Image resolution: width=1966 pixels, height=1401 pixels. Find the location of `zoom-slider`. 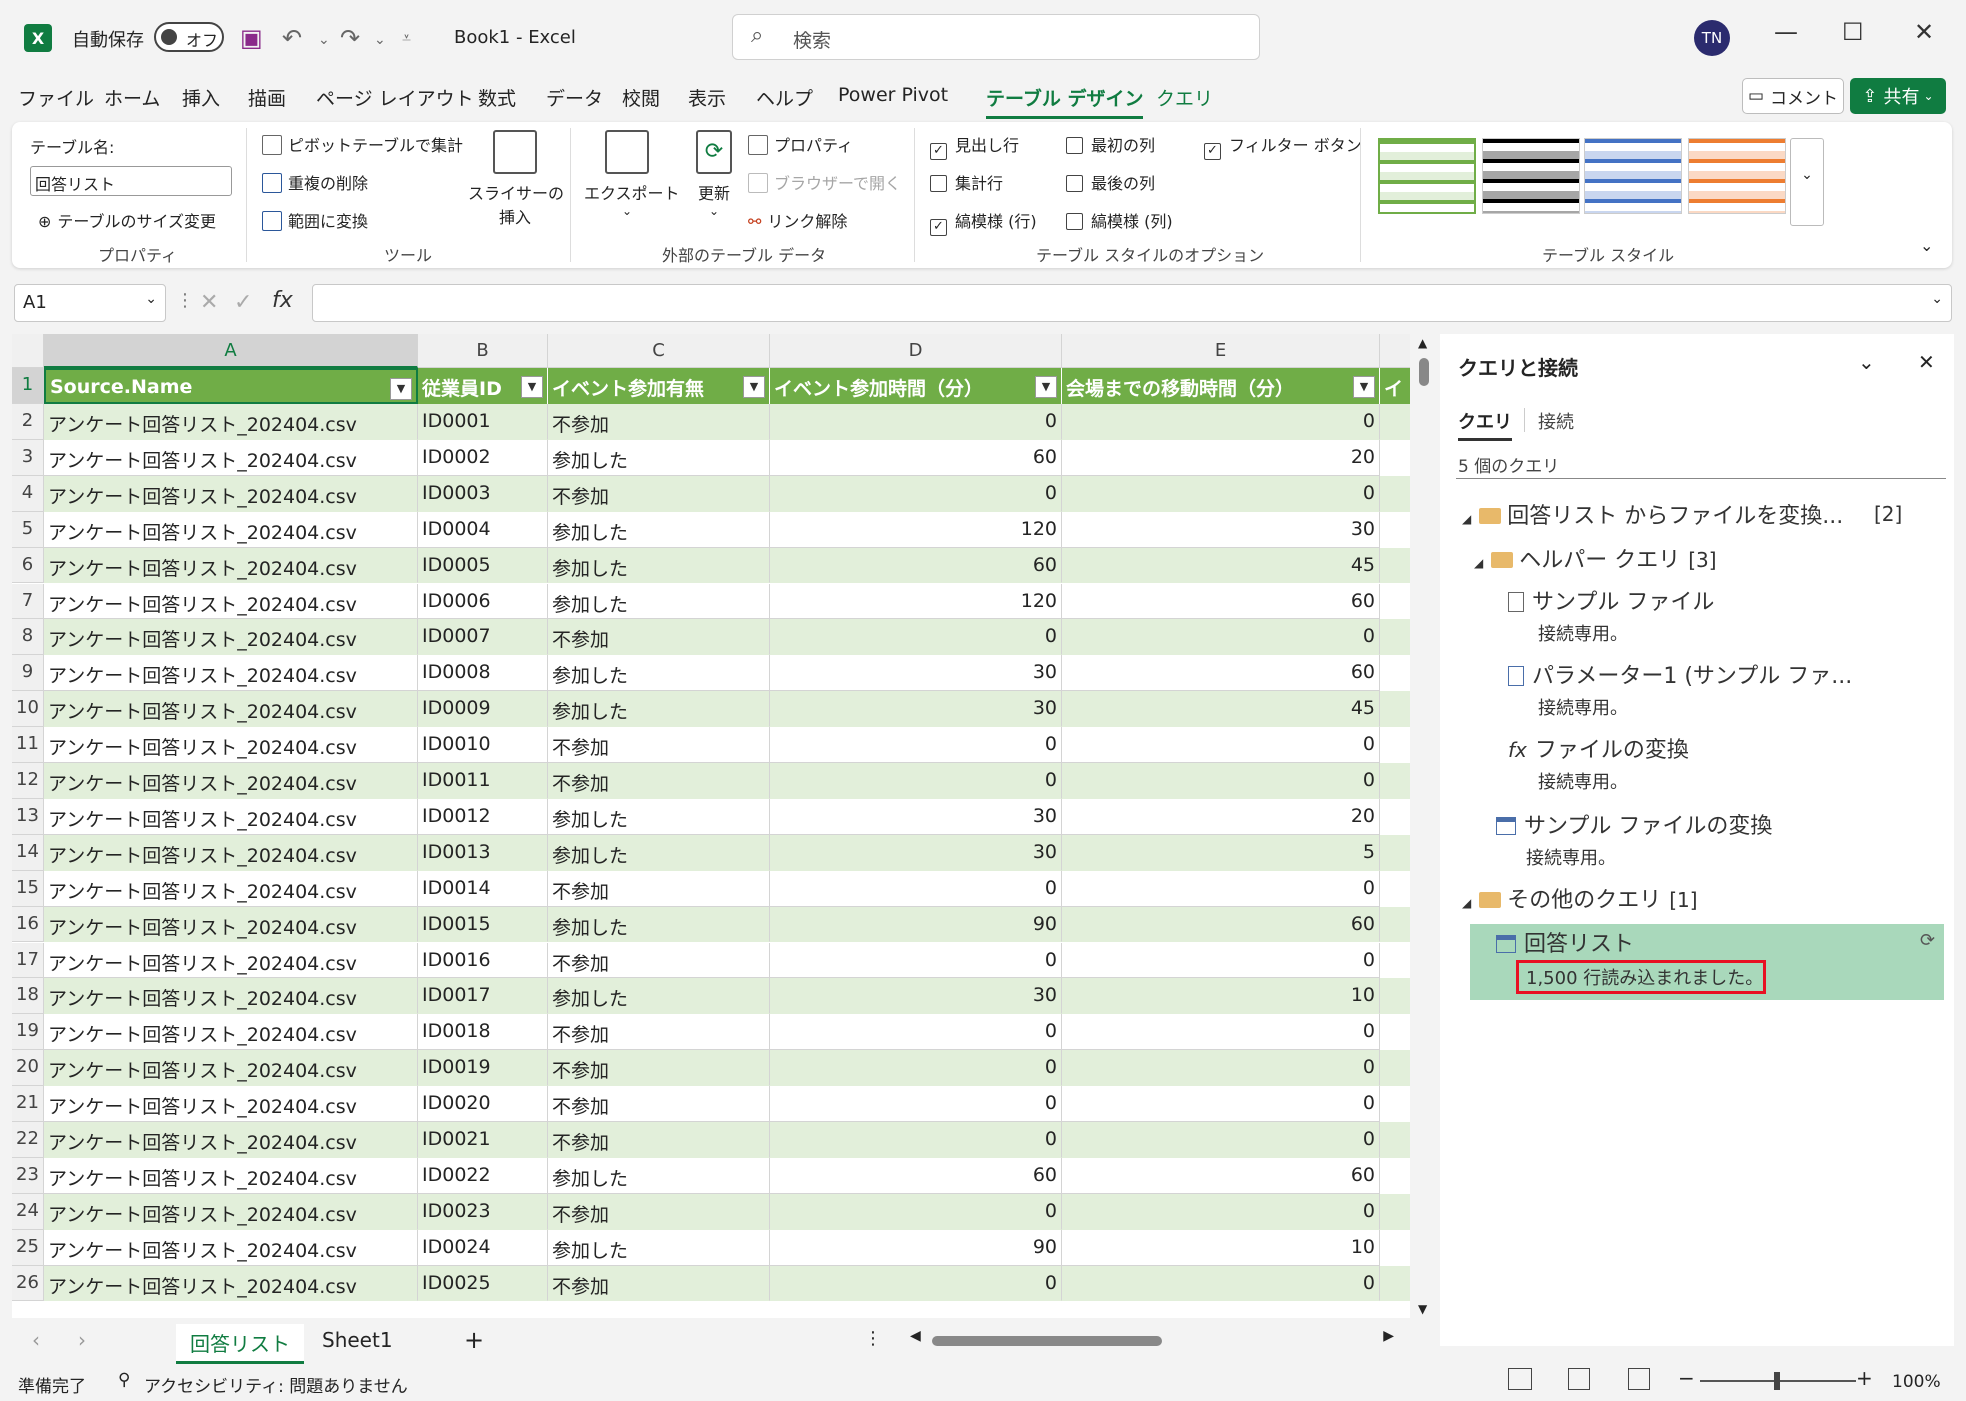

zoom-slider is located at coordinates (1778, 1381).